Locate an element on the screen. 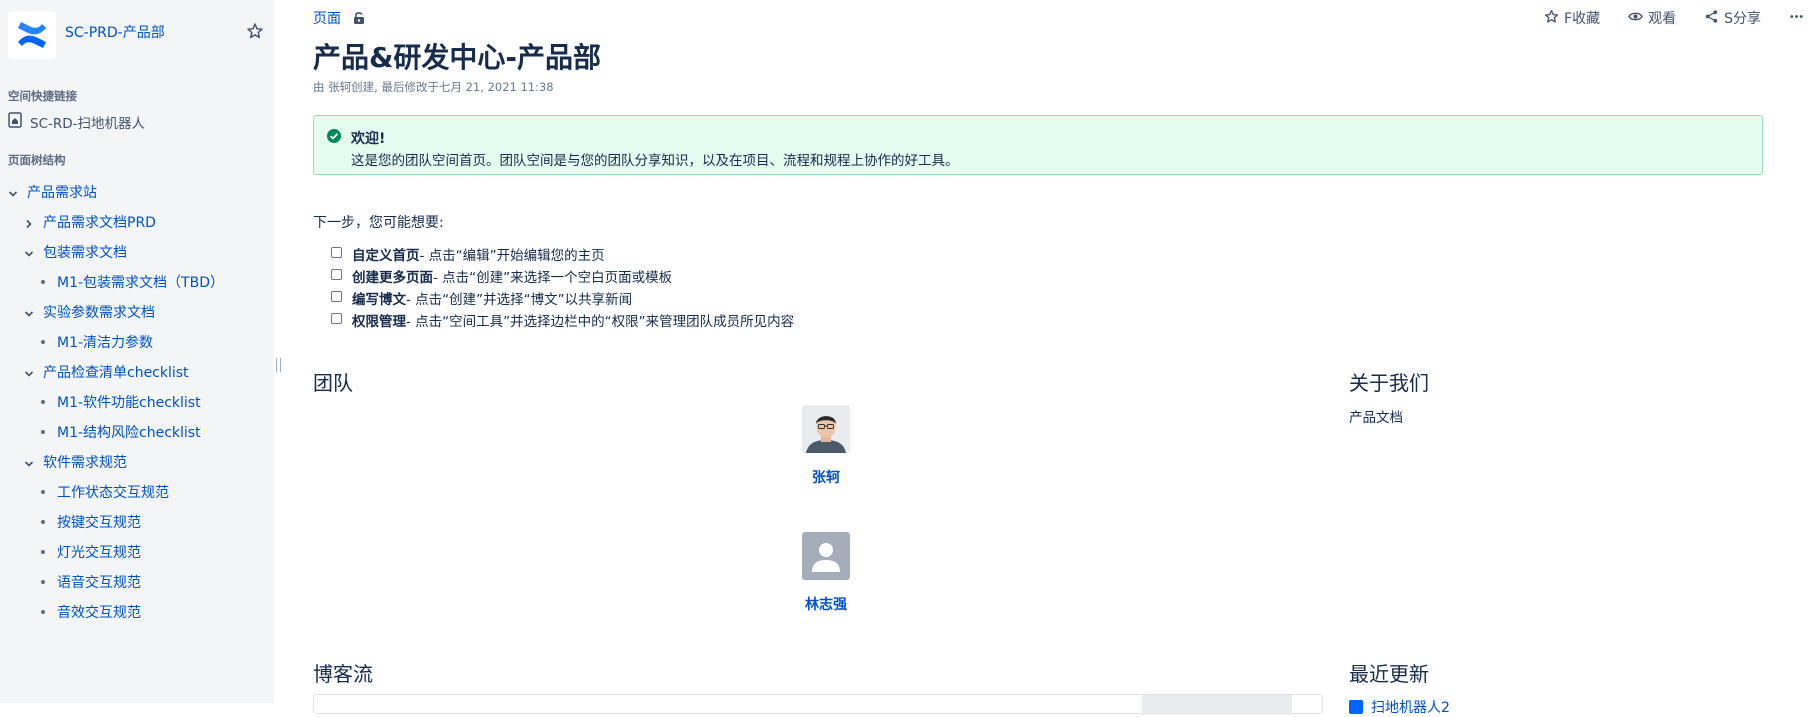 The width and height of the screenshot is (1812, 717). task-text: - 点击“创建”来选择一个空白页面或模板 is located at coordinates (553, 278).